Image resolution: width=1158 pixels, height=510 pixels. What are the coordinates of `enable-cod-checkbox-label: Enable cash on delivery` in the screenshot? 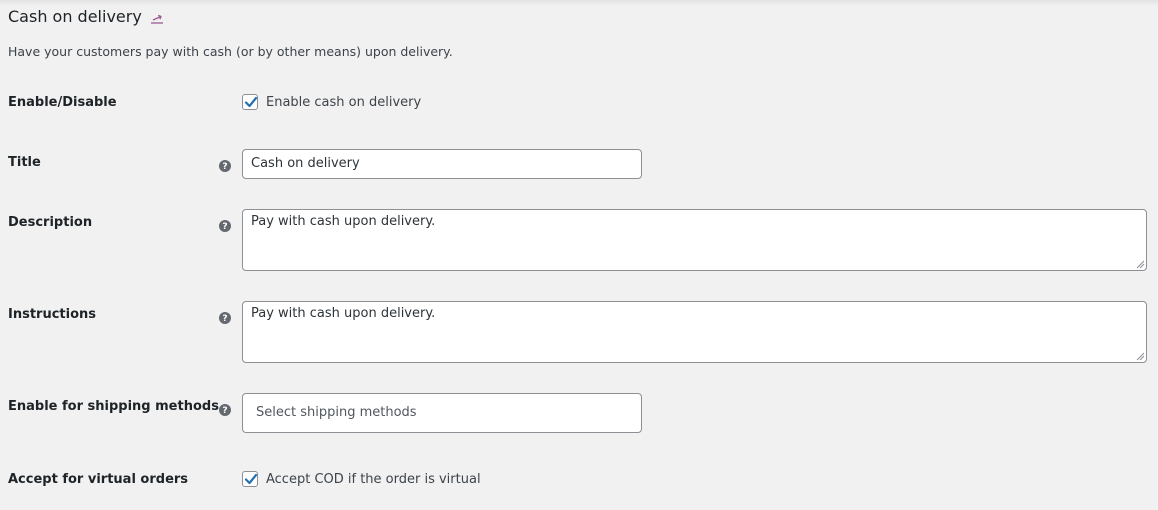 It's located at (343, 102).